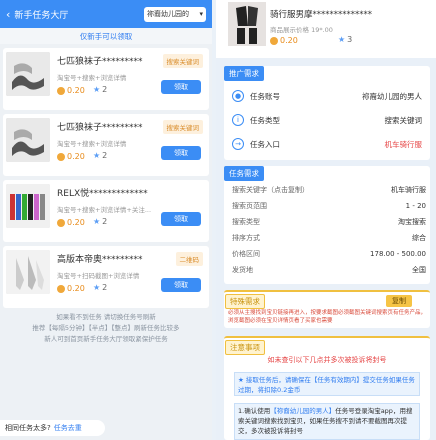 The height and width of the screenshot is (440, 436). What do you see at coordinates (327, 96) in the screenshot?
I see `info-row-account: ● 任务账号 祢裔幼儿园的男人` at bounding box center [327, 96].